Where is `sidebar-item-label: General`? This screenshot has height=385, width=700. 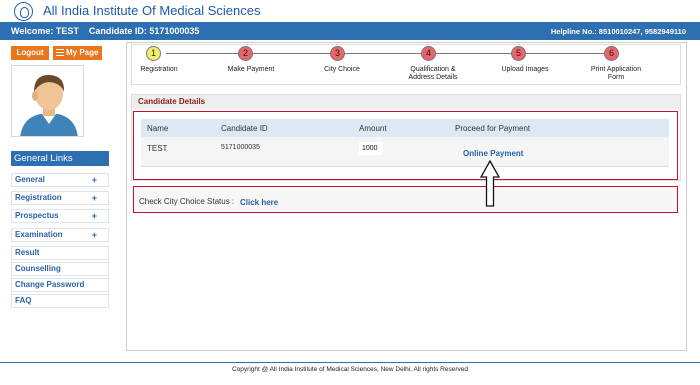 sidebar-item-label: General is located at coordinates (30, 179).